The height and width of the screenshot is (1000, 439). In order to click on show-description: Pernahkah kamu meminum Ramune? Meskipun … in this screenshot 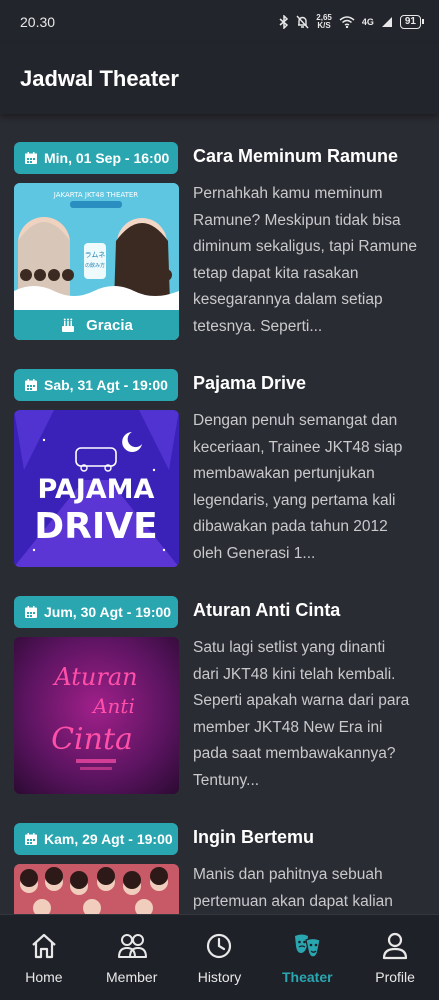, I will do `click(305, 260)`.